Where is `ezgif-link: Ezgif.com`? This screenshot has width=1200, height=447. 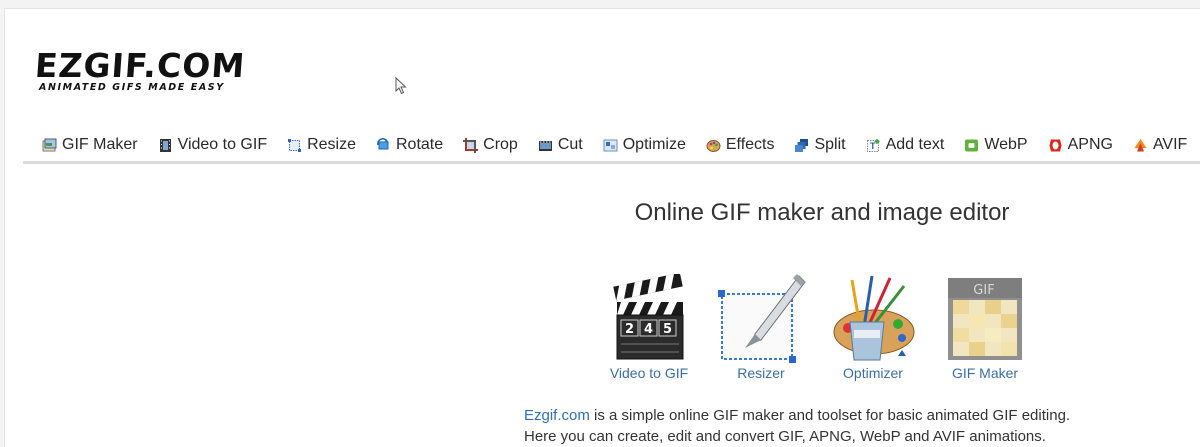
ezgif-link: Ezgif.com is located at coordinates (557, 415).